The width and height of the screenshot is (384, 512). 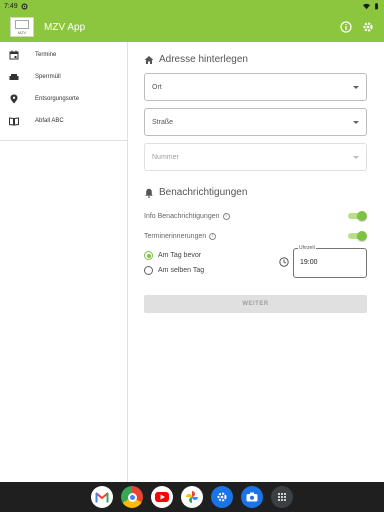 I want to click on reminder-toggle, so click(x=356, y=236).